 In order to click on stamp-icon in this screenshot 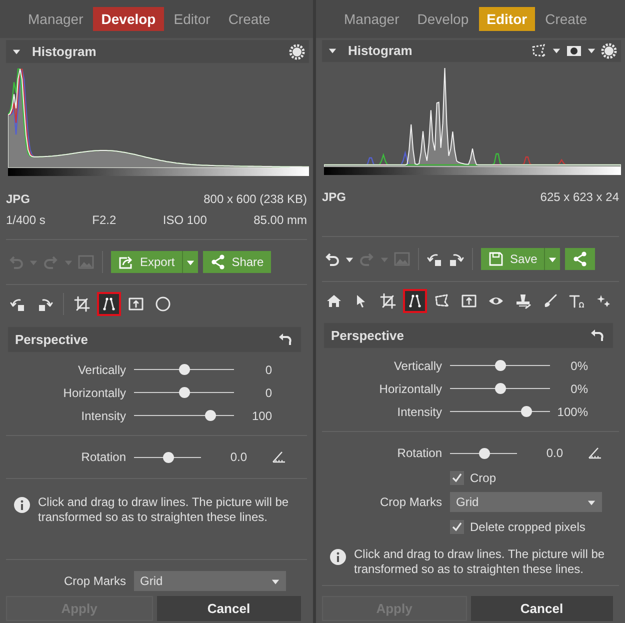, I will do `click(523, 300)`.